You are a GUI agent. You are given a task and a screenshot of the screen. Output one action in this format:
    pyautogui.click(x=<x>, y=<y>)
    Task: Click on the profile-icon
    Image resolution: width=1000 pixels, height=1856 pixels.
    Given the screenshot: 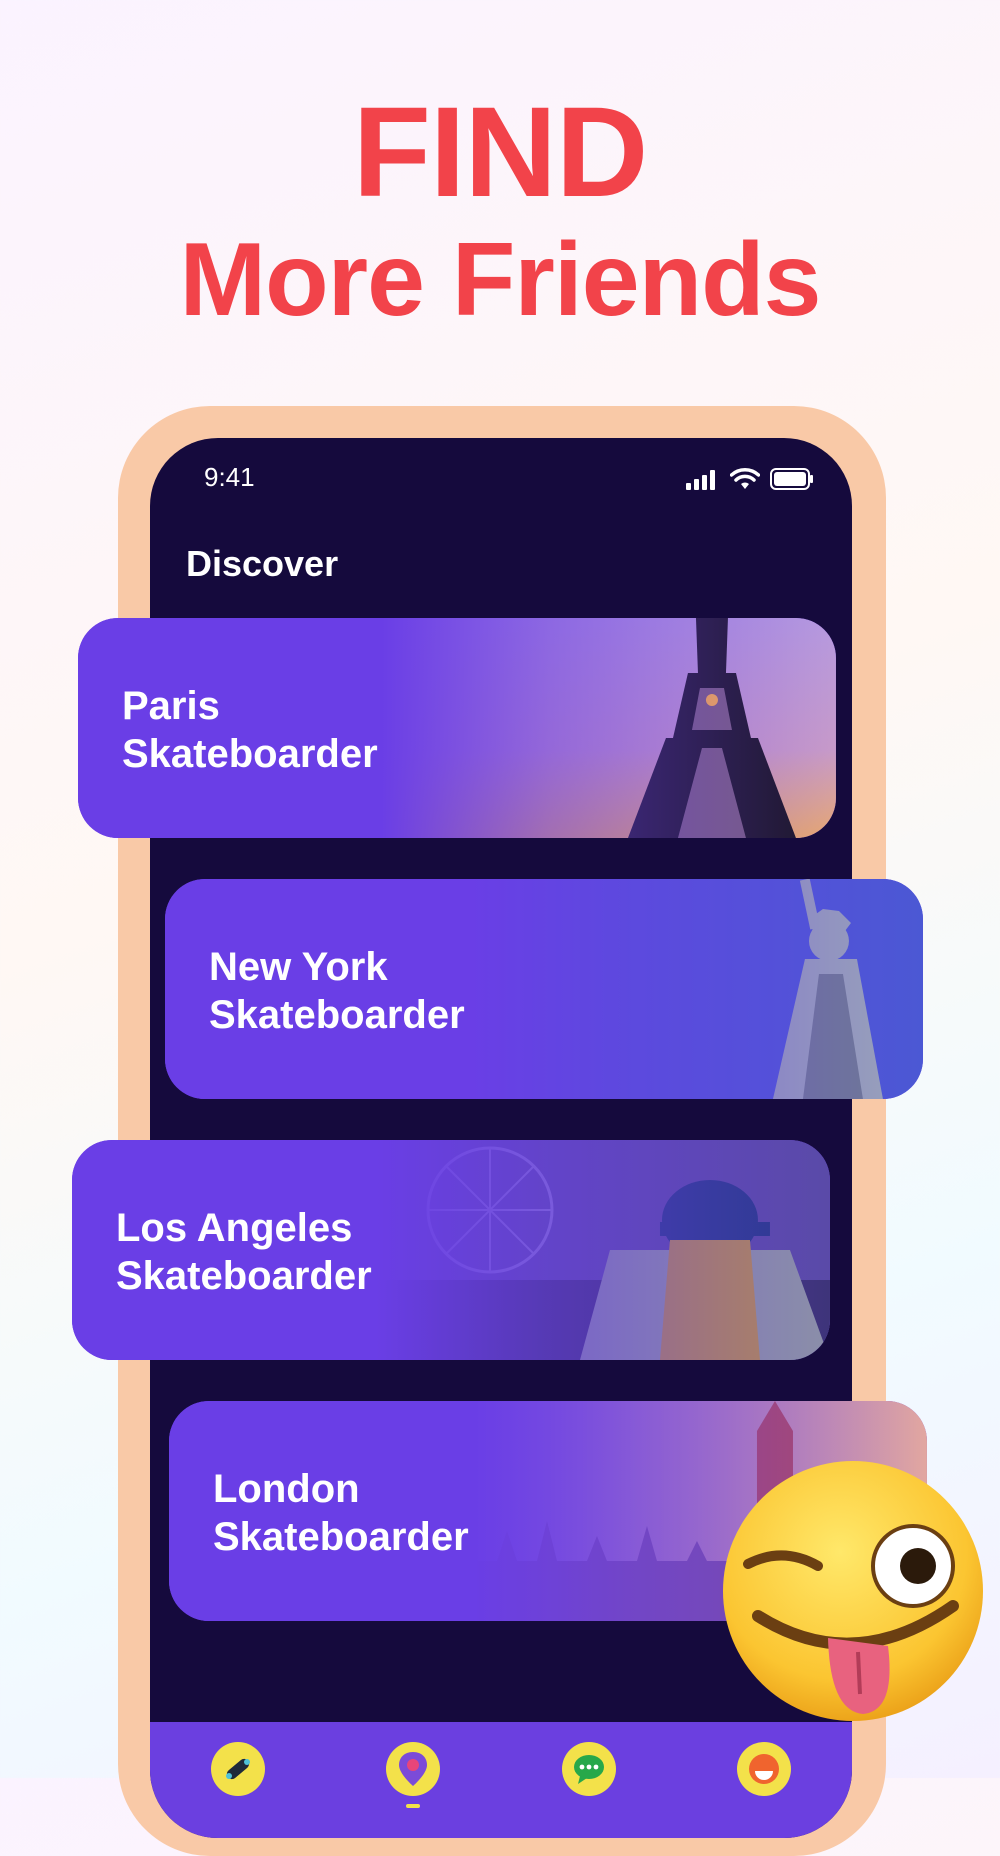 What is the action you would take?
    pyautogui.click(x=764, y=1769)
    